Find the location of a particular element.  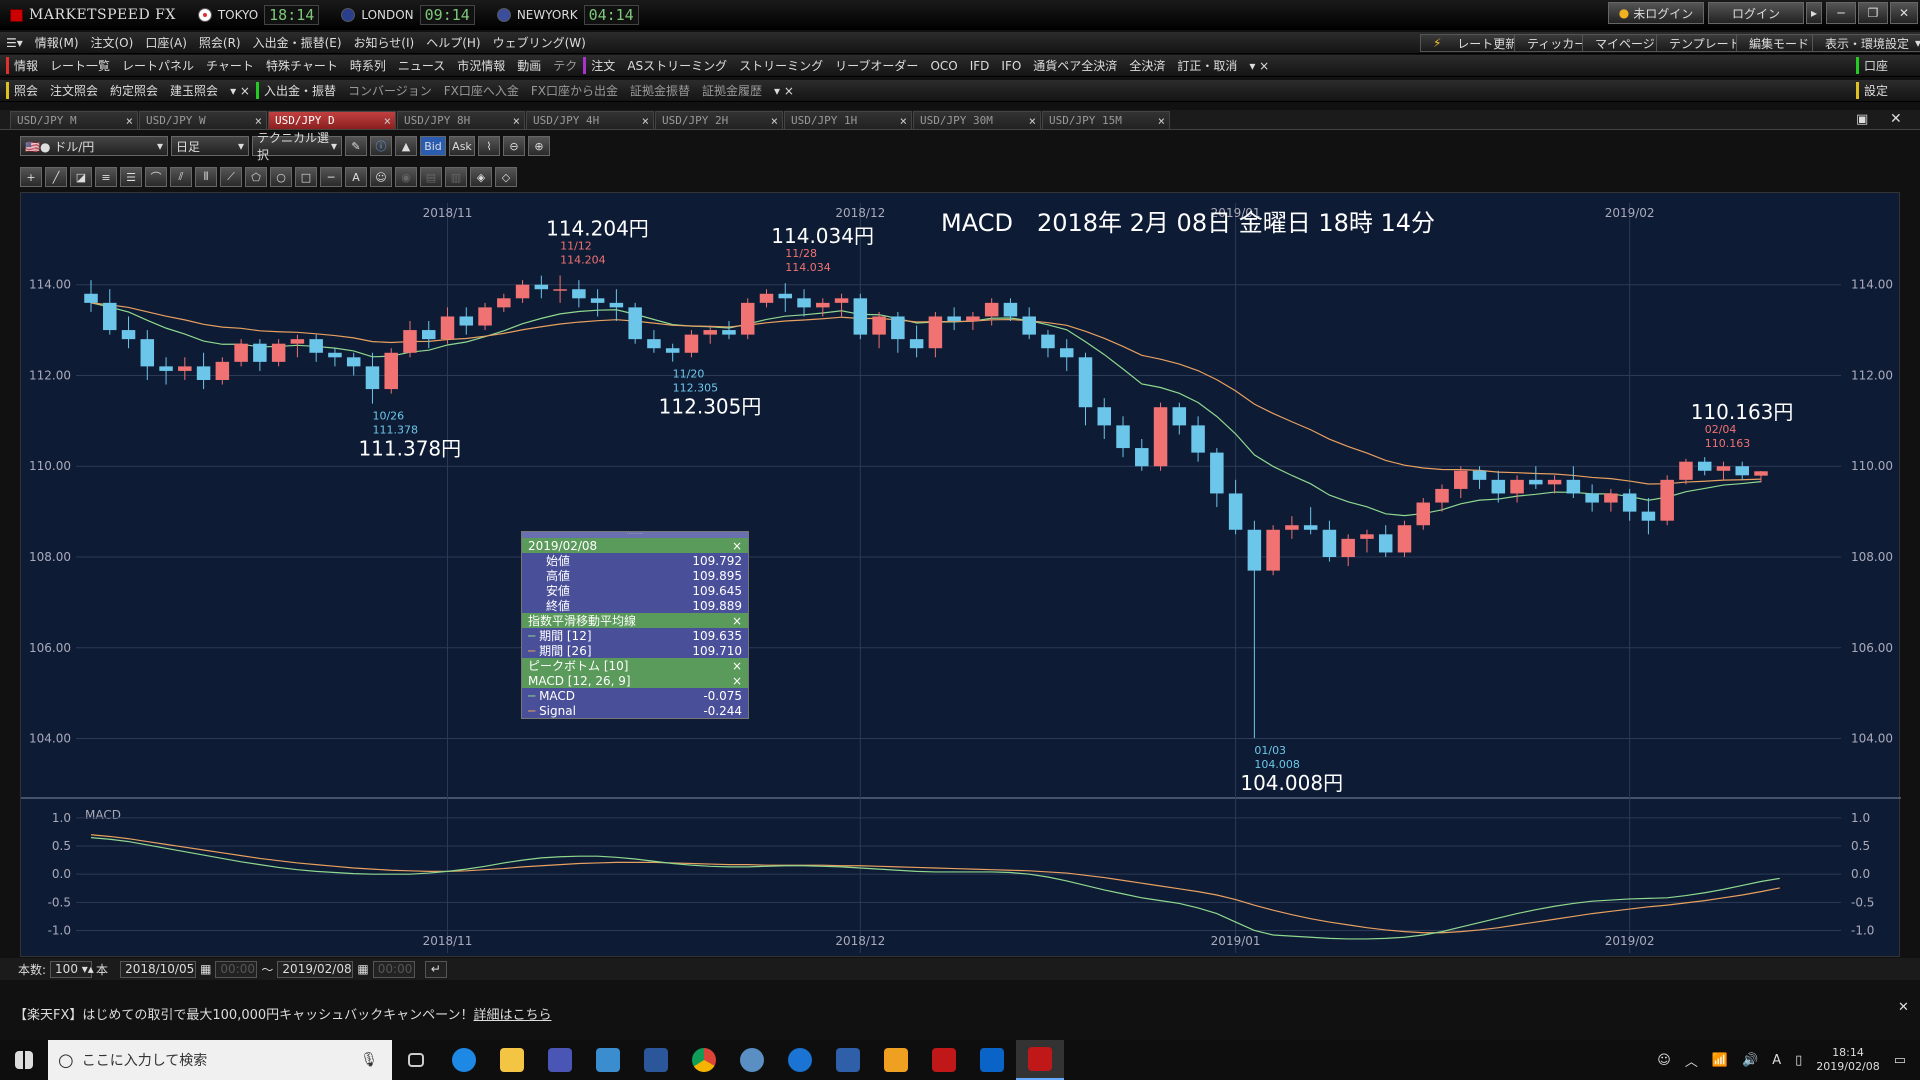

tray-up-icon: ︿ is located at coordinates (1691, 1060).